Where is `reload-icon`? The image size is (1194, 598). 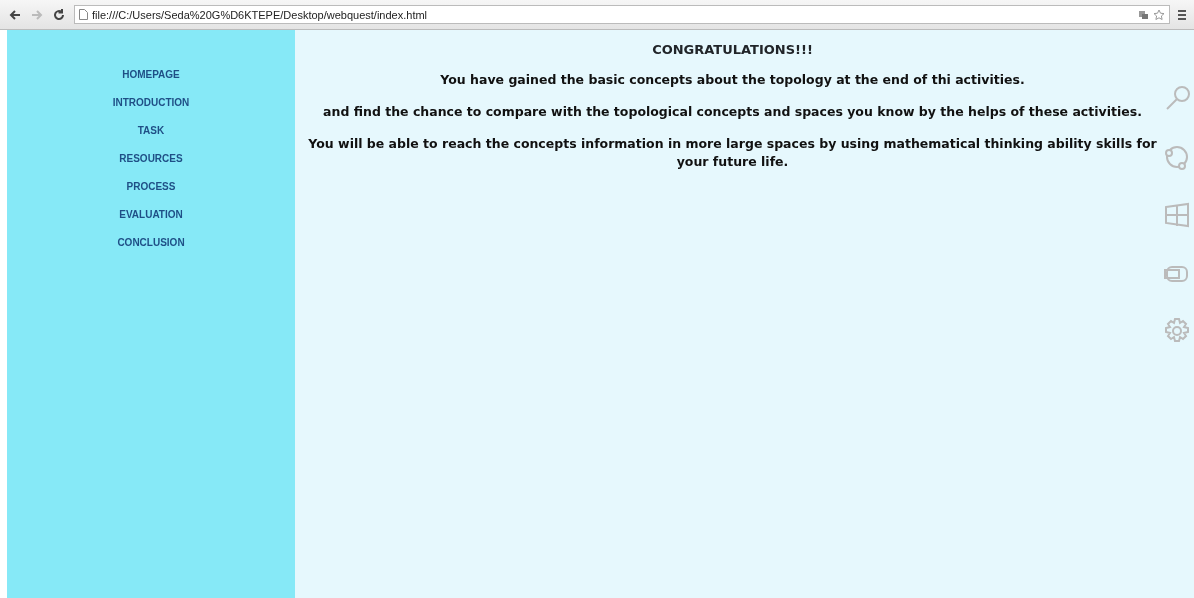
reload-icon is located at coordinates (59, 14).